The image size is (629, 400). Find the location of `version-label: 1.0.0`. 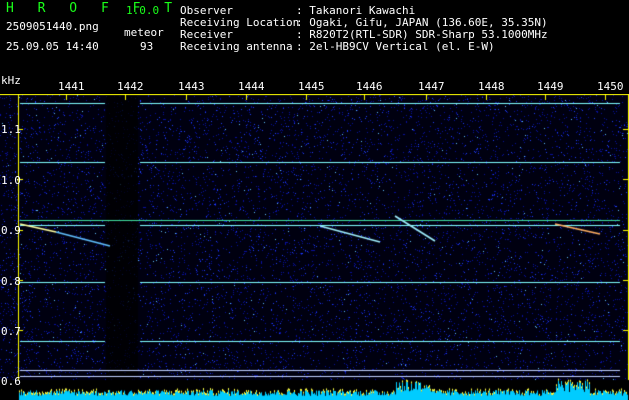

version-label: 1.0.0 is located at coordinates (143, 10).